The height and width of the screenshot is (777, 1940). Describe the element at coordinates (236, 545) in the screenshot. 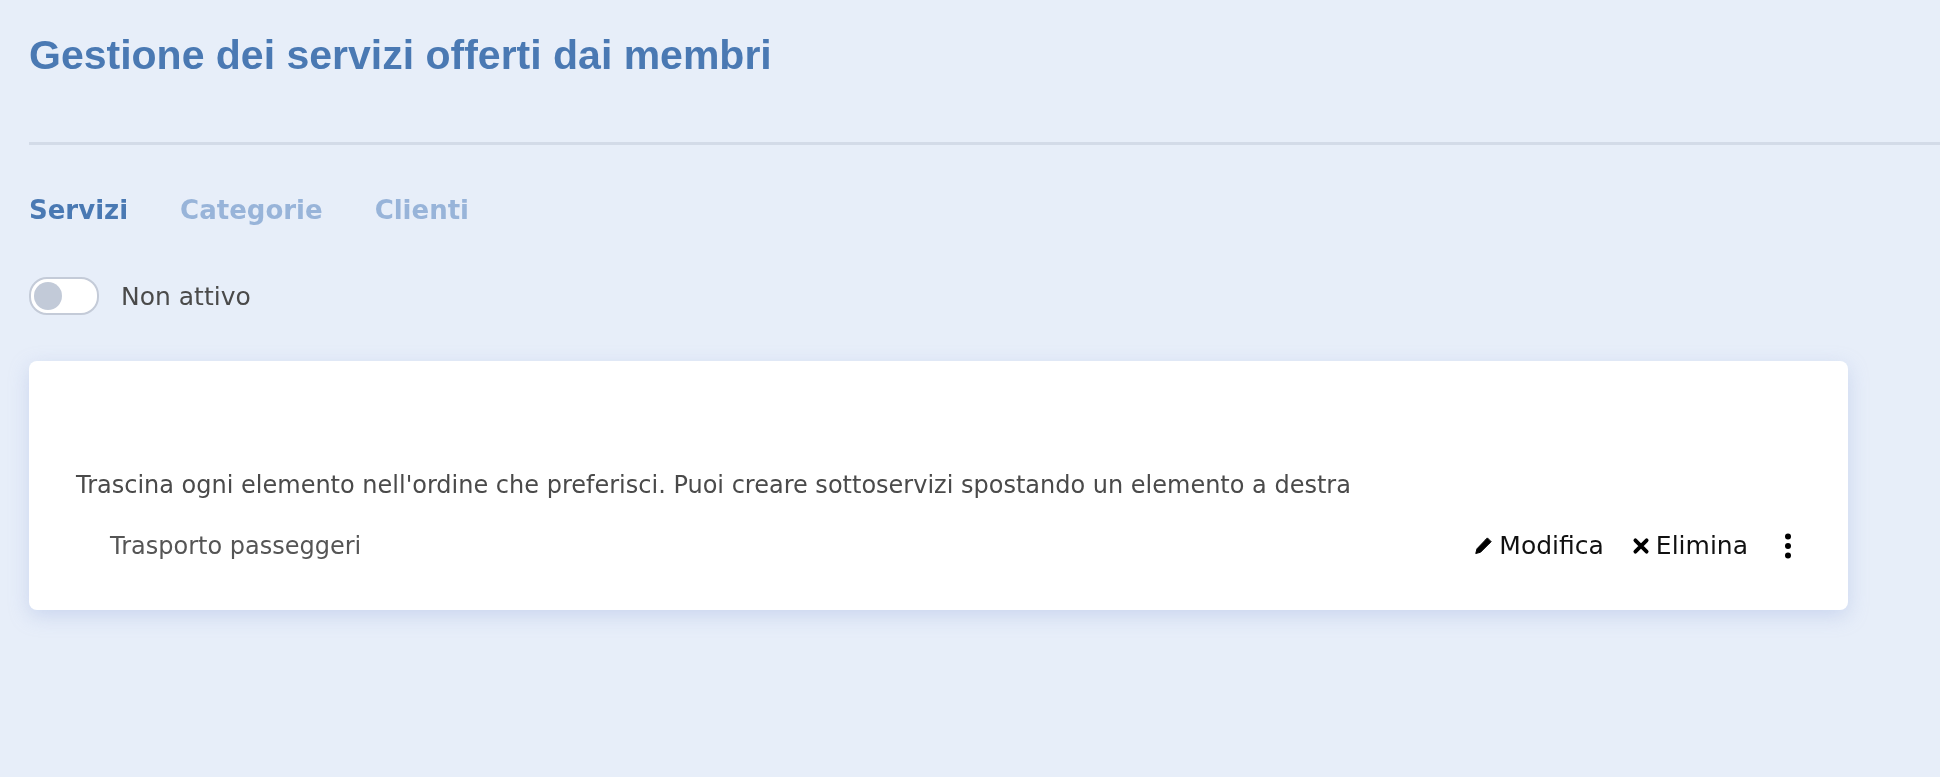

I see `service-name: Trasporto passeggeri` at that location.